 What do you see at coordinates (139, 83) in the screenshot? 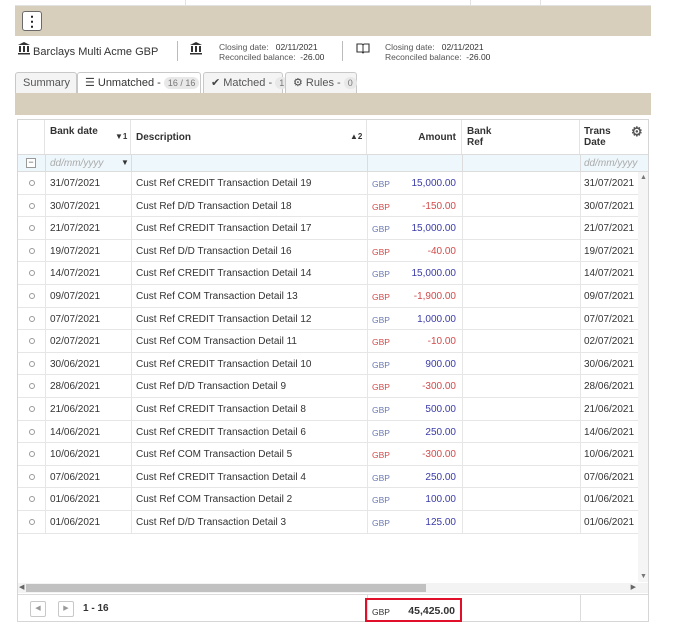
I see `tab-unmatched: ☰ Unmatched - 16 / 16` at bounding box center [139, 83].